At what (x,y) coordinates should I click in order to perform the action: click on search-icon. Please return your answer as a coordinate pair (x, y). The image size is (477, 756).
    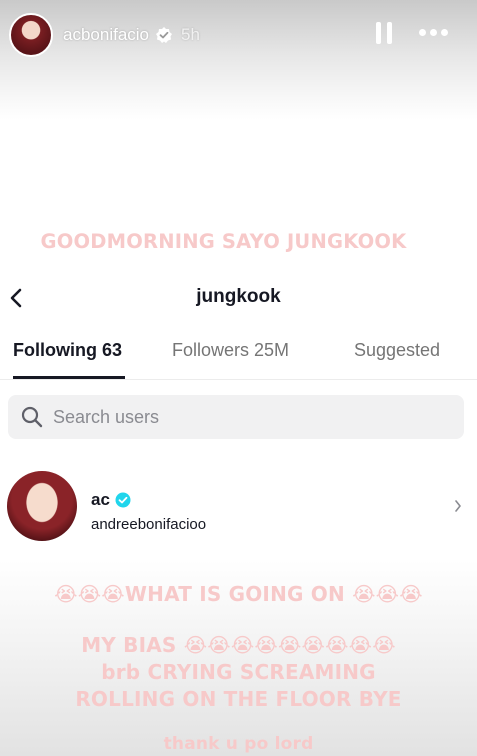
    Looking at the image, I should click on (32, 417).